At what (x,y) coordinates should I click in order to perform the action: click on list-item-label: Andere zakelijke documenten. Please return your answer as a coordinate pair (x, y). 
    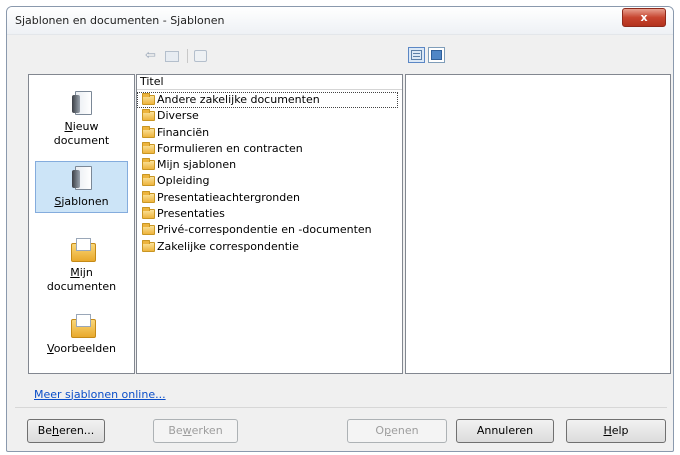
    Looking at the image, I should click on (238, 99).